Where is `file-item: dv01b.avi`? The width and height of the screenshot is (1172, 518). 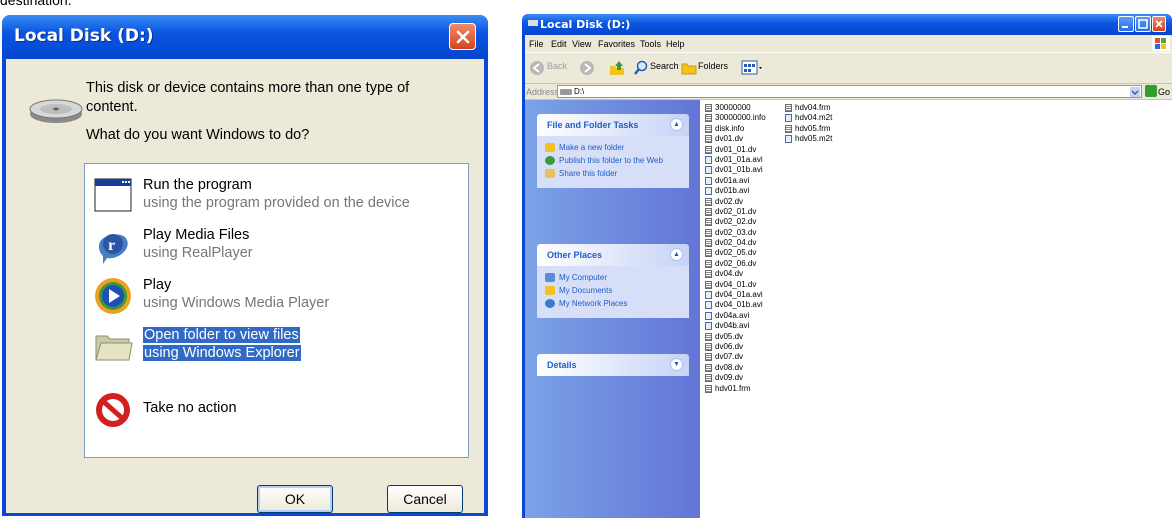 file-item: dv01b.avi is located at coordinates (735, 191).